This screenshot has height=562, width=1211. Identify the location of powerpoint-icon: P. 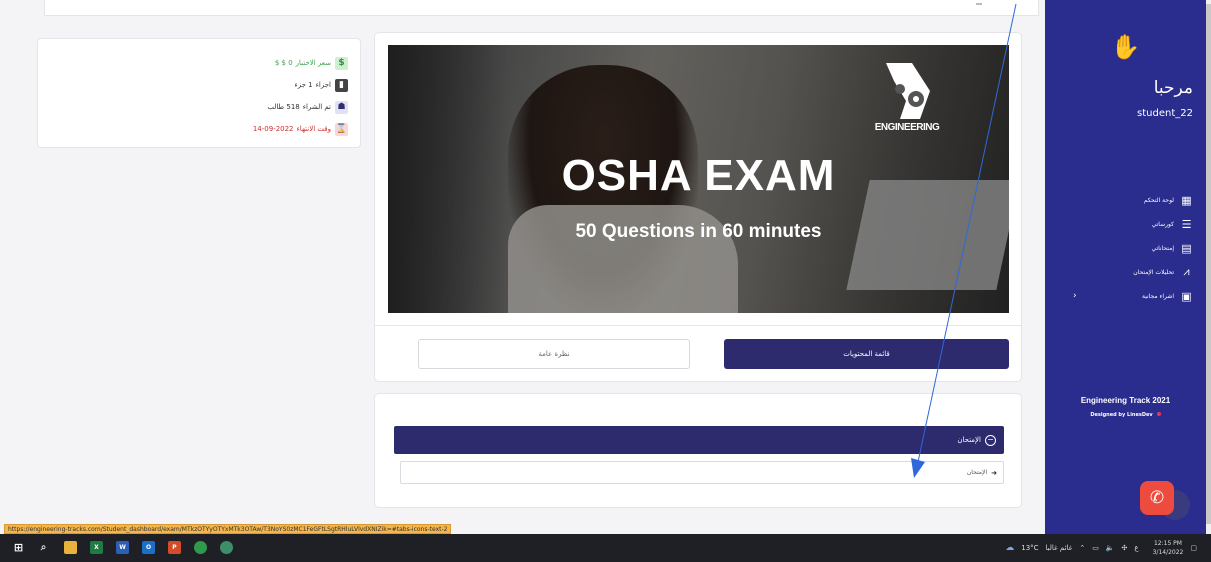
(174, 547).